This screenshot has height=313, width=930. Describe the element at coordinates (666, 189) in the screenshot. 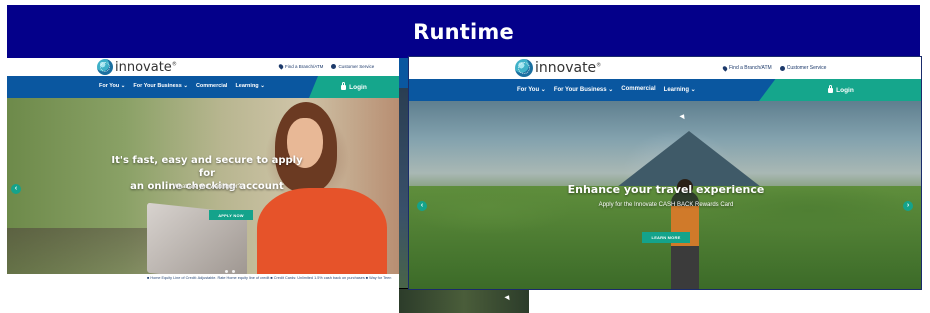

I see `hero-headline: Enhance your travel experience` at that location.